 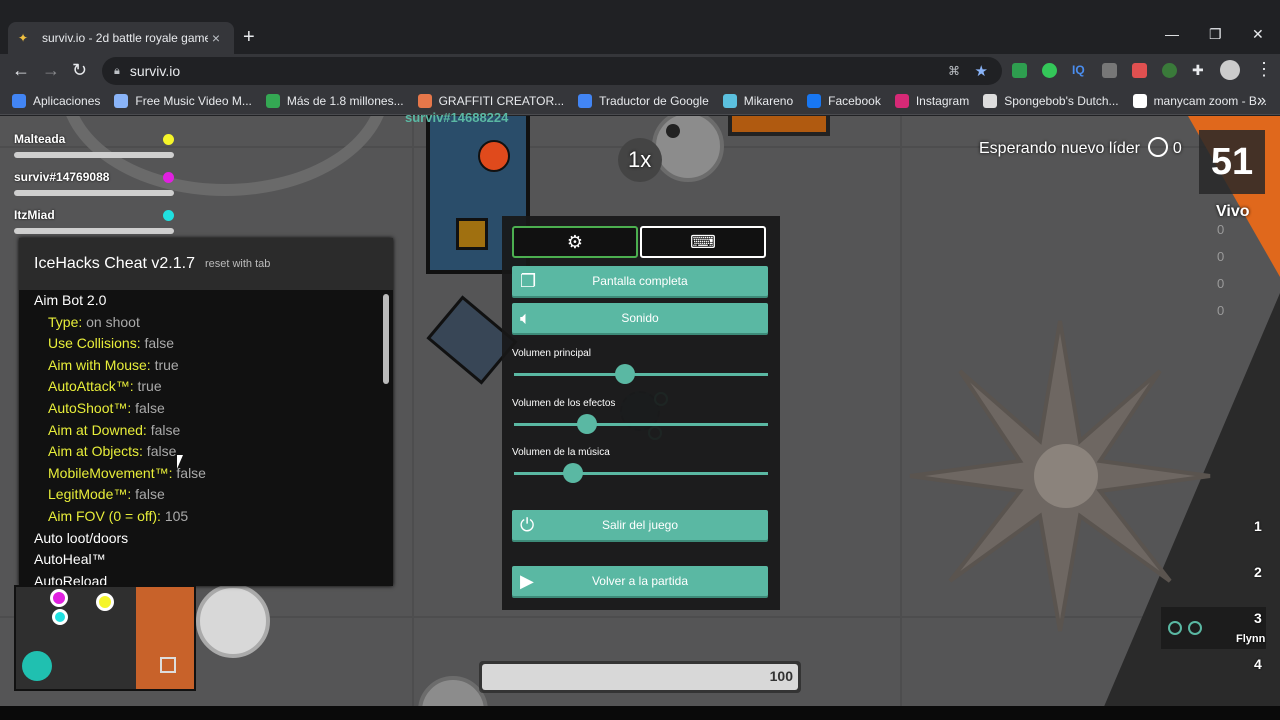 I want to click on cheat-option: Aim with Mouse: true, so click(x=206, y=366).